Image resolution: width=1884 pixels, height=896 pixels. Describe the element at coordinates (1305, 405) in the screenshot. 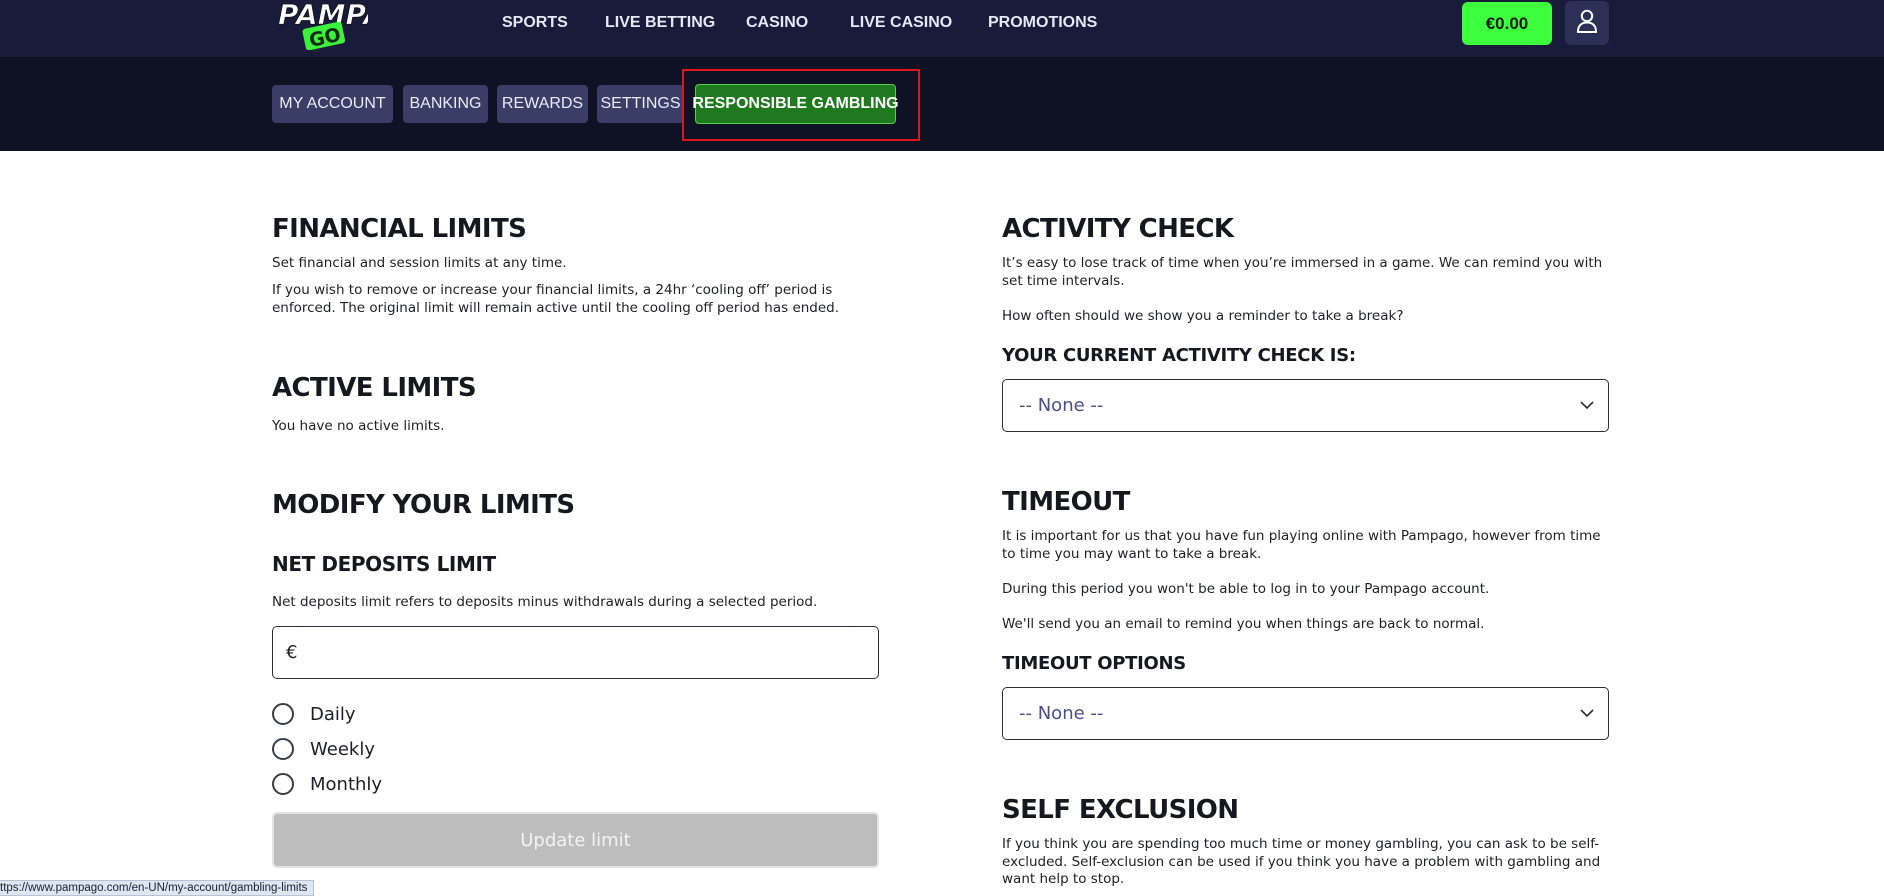

I see `activity-check-select: -- None --` at that location.